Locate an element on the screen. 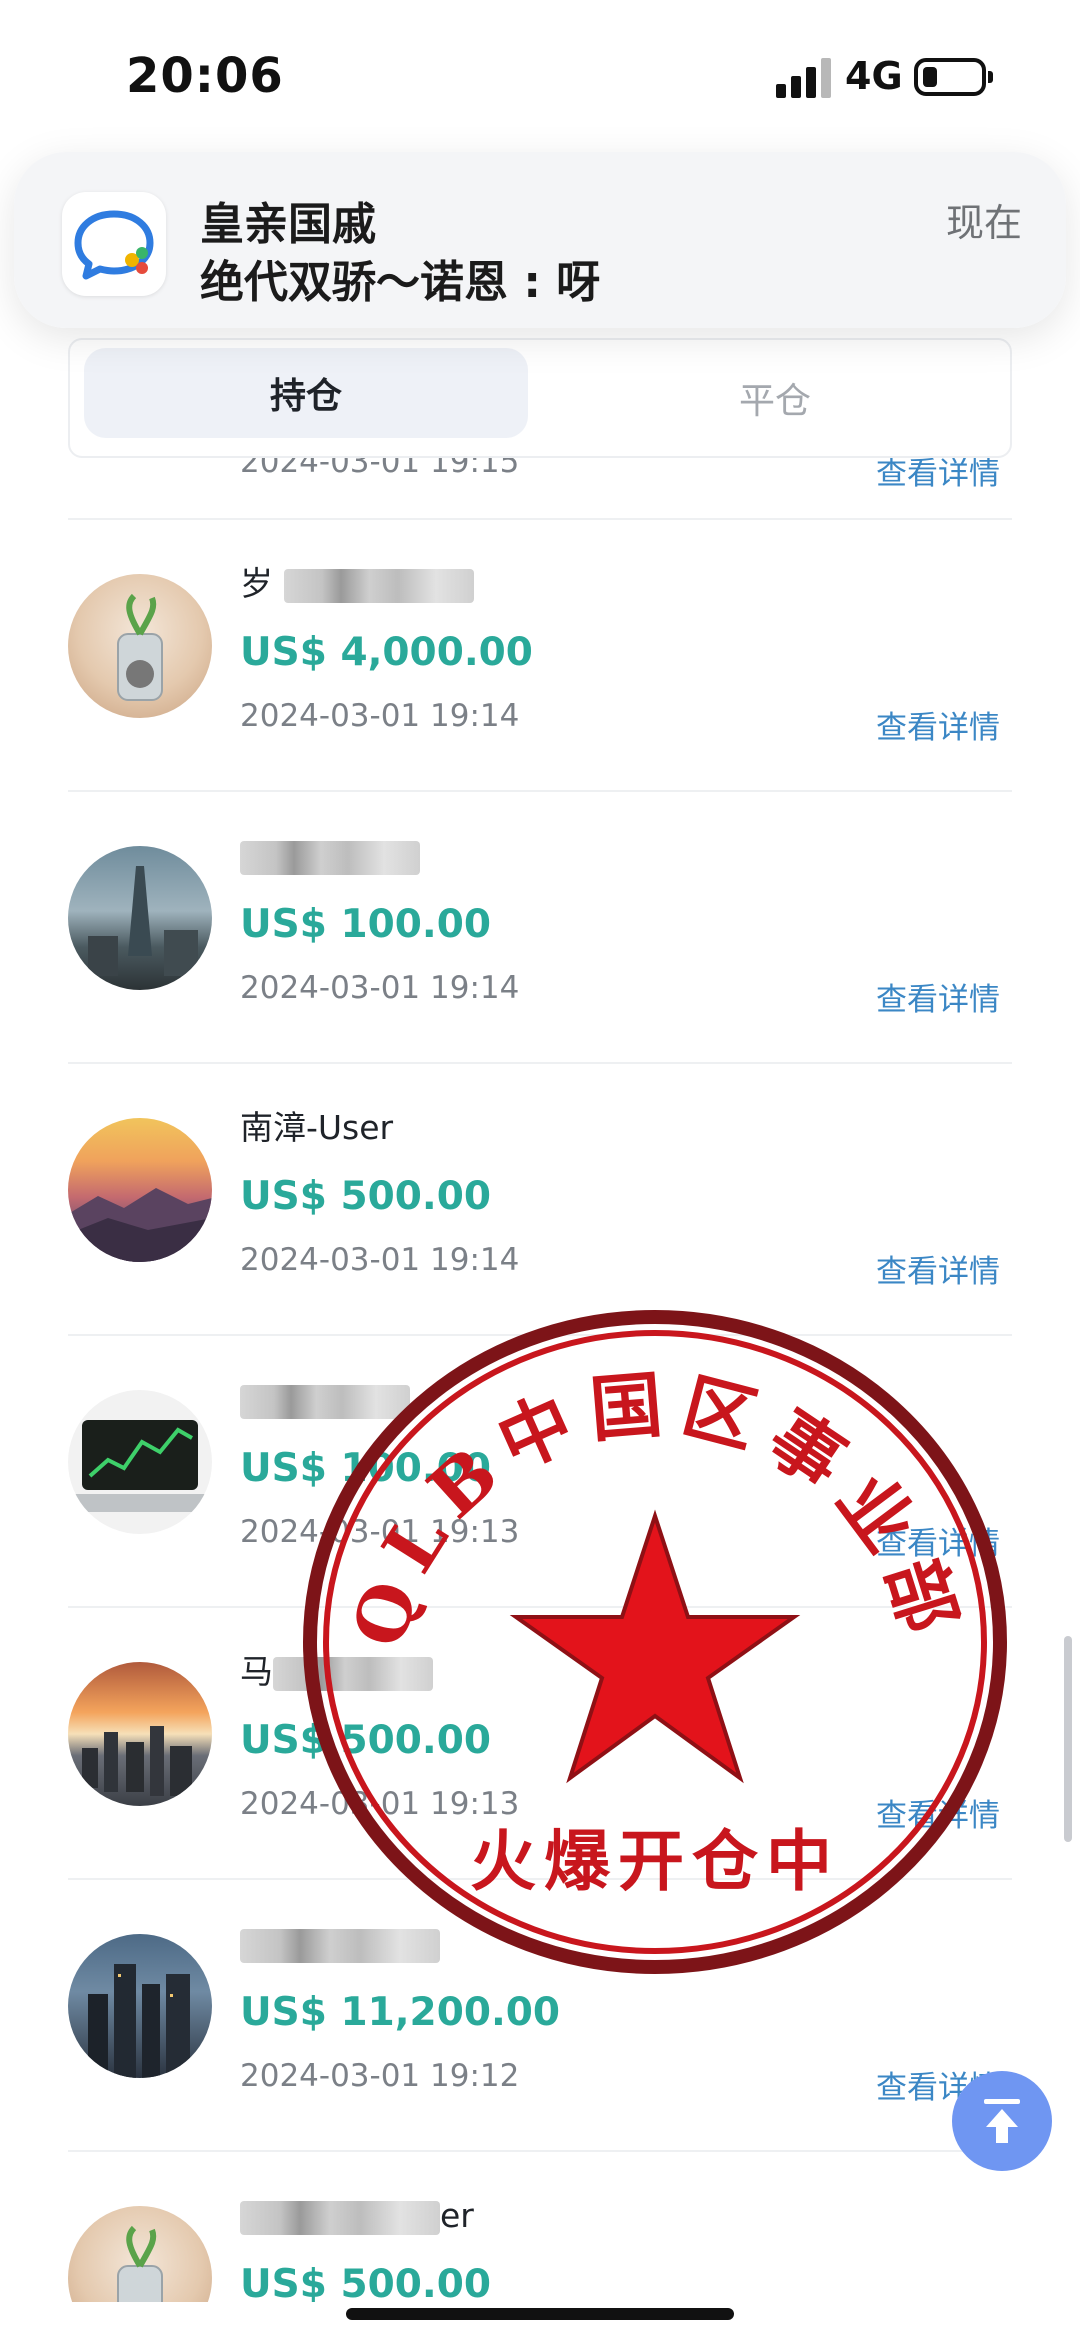  order-datetime: 2024-03-01 19:12 is located at coordinates (380, 2076).